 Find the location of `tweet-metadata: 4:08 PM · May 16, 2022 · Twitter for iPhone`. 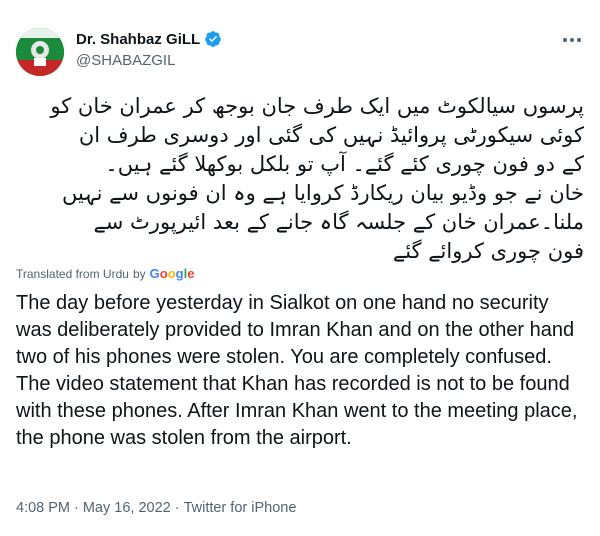

tweet-metadata: 4:08 PM · May 16, 2022 · Twitter for iPhone is located at coordinates (156, 508).